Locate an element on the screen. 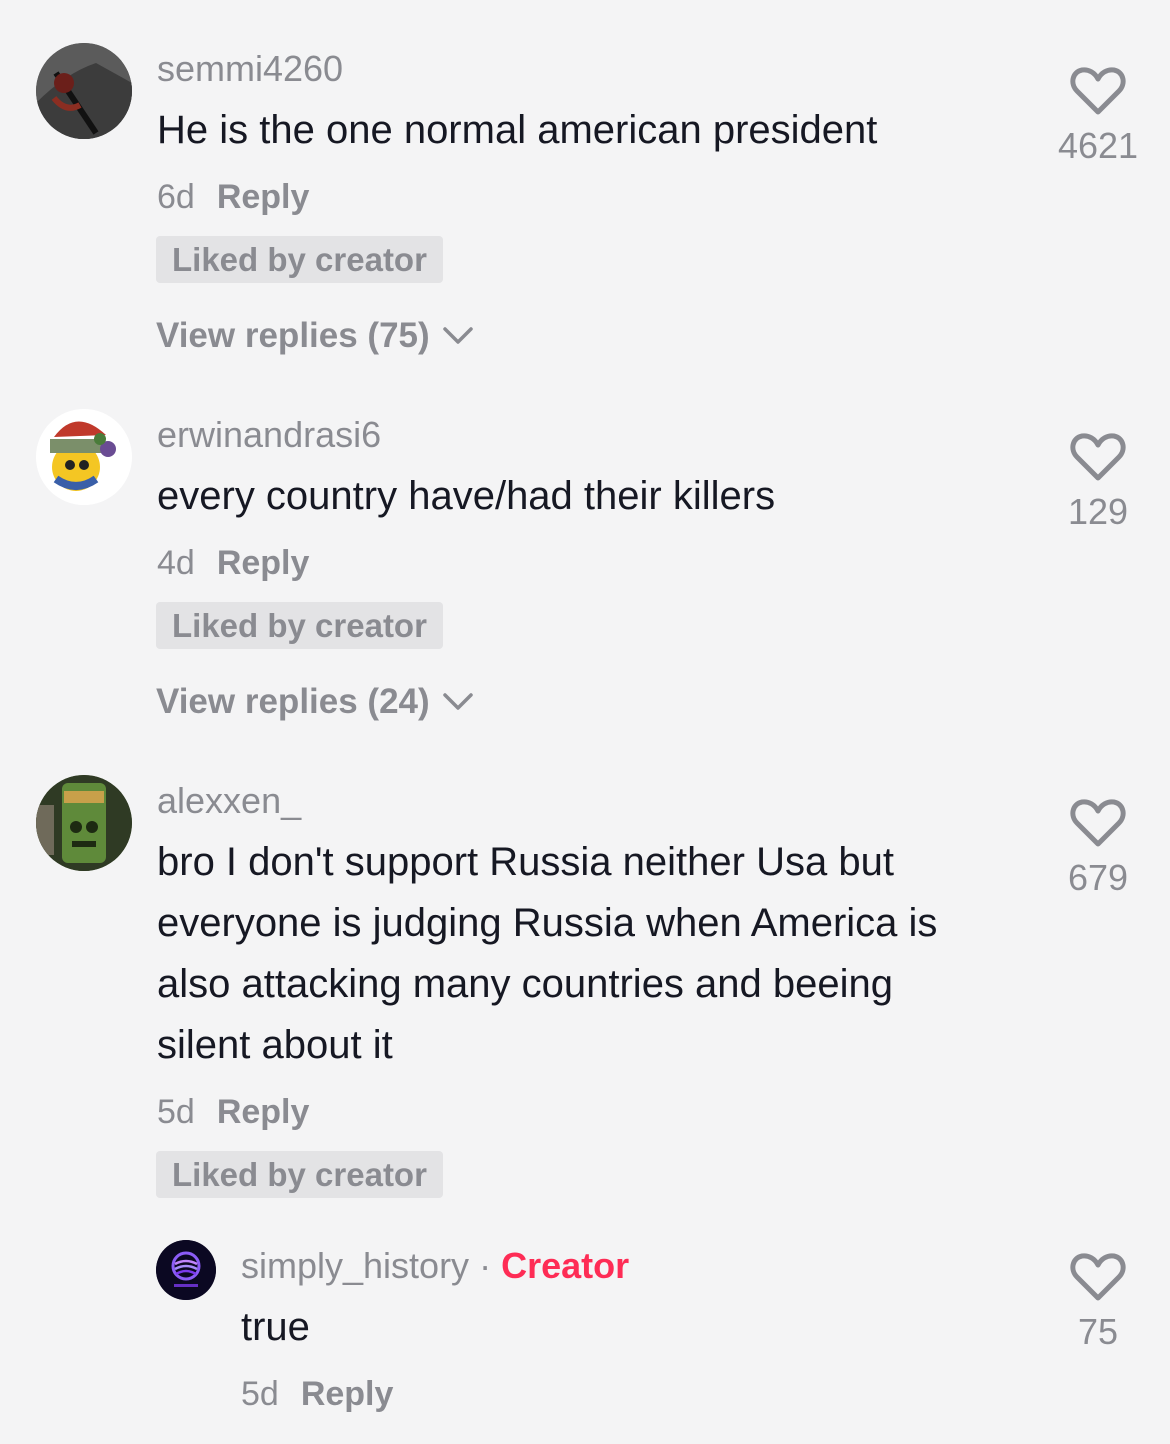  comment-meta: 4d Reply is located at coordinates (233, 563).